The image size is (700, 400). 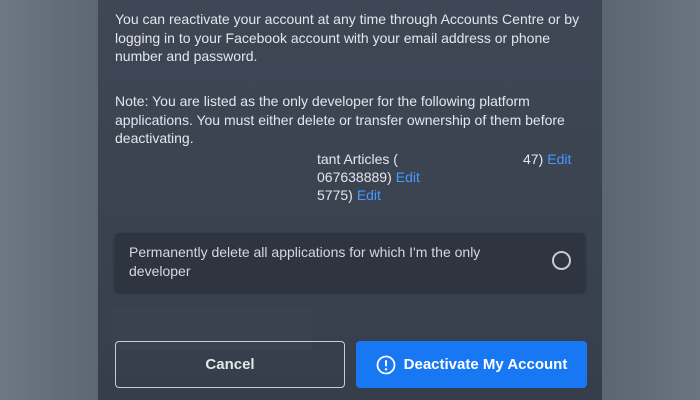 What do you see at coordinates (485, 364) in the screenshot?
I see `deactivate-button-label: Deactivate My Account` at bounding box center [485, 364].